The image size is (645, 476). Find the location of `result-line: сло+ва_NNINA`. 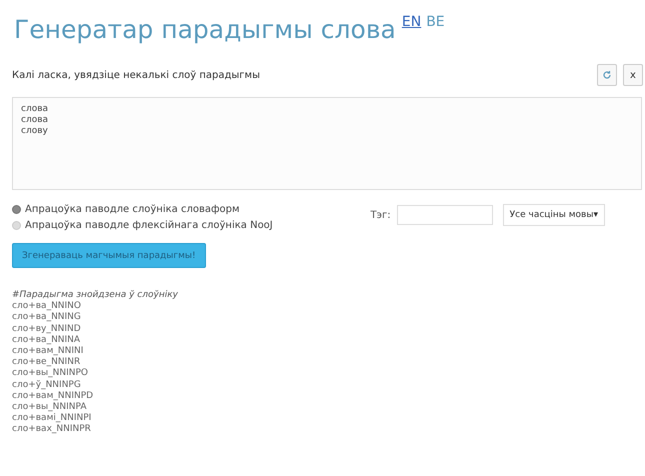

result-line: сло+ва_NNINA is located at coordinates (47, 340).